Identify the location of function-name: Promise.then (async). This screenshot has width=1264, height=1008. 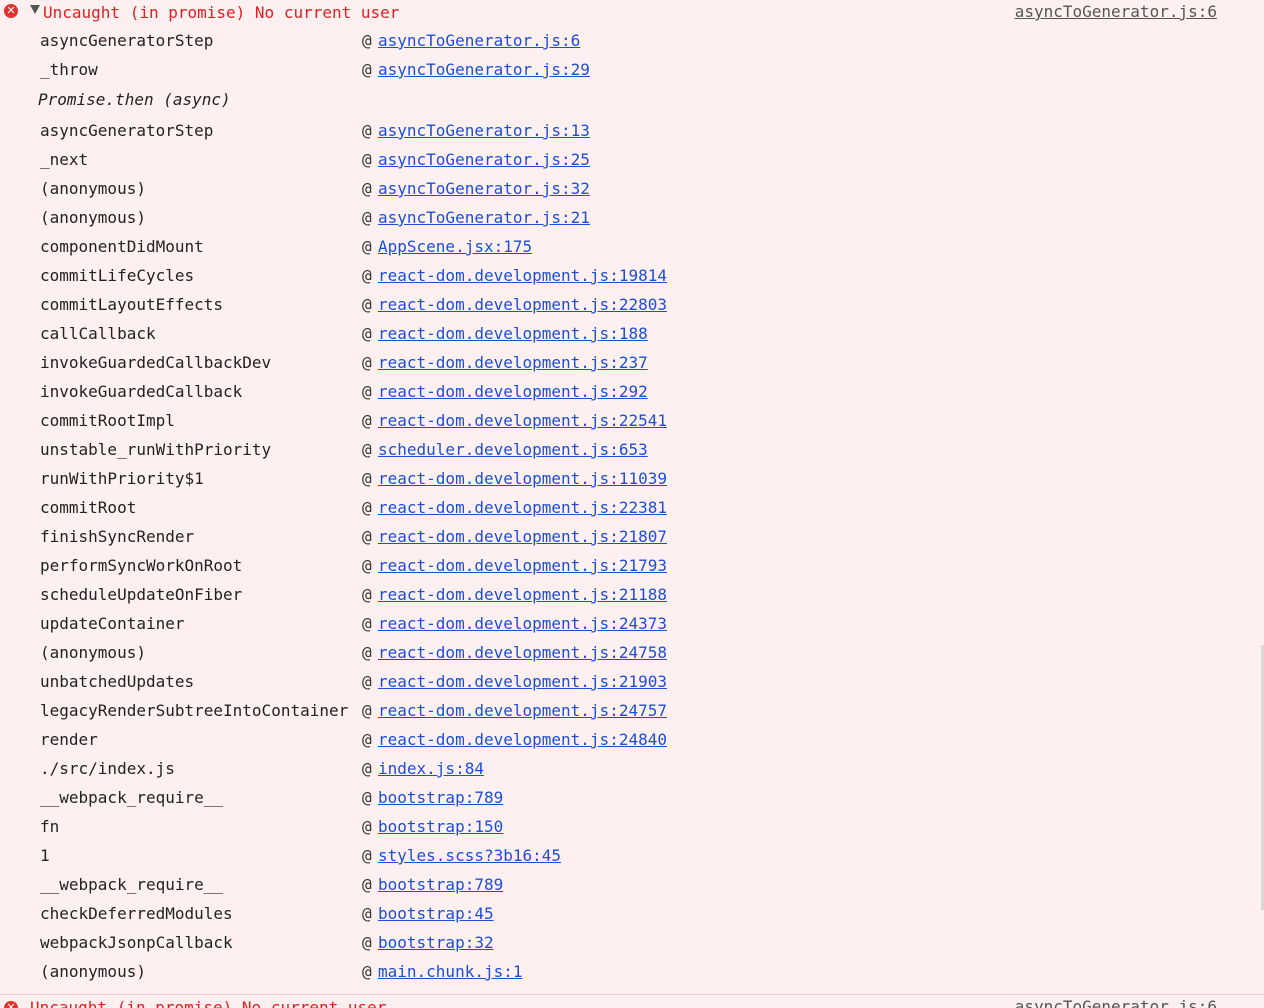
(134, 99).